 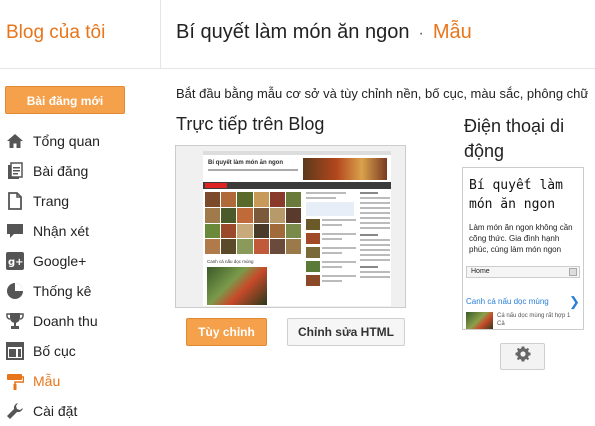 What do you see at coordinates (230, 261) in the screenshot?
I see `preview-post-caption: Canh cá nấu dọc mùng` at bounding box center [230, 261].